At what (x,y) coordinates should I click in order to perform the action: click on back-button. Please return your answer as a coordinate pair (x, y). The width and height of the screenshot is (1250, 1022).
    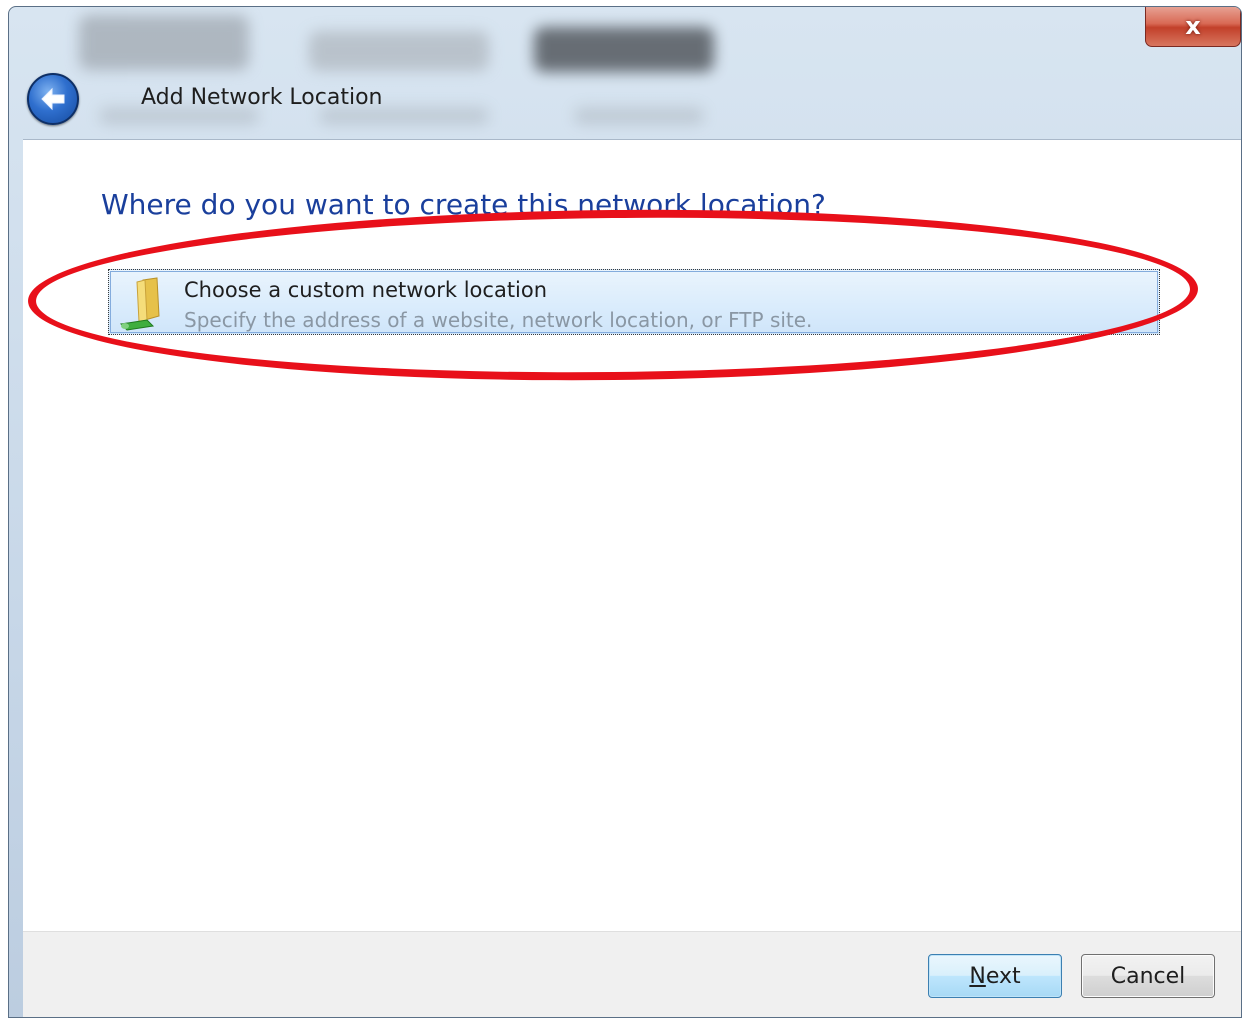
    Looking at the image, I should click on (53, 99).